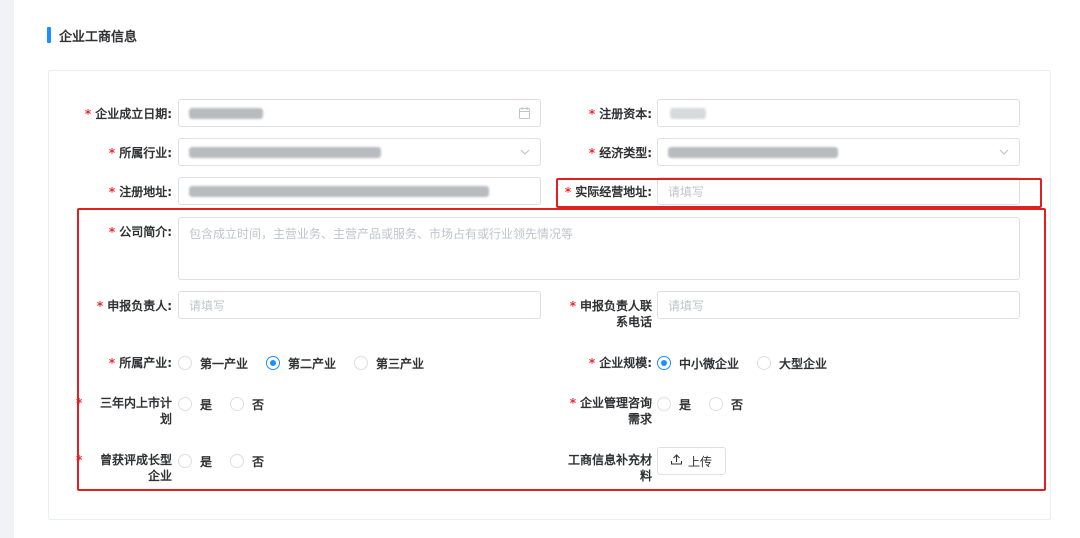 The height and width of the screenshot is (538, 1080). Describe the element at coordinates (140, 153) in the screenshot. I see `industry-label: * 所属行业:` at that location.